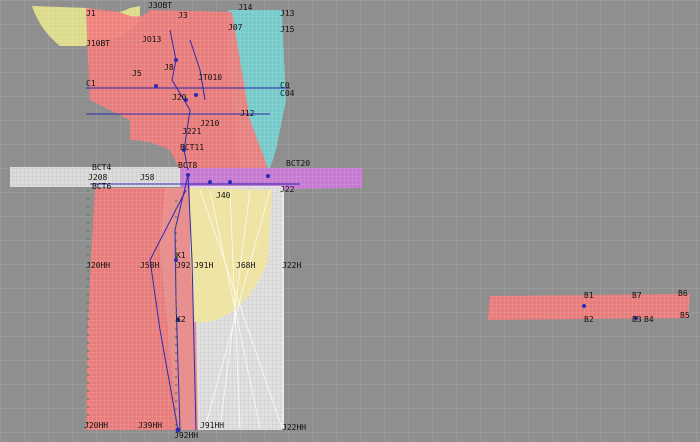 The height and width of the screenshot is (442, 700). Describe the element at coordinates (203, 265) in the screenshot. I see `label-j91h: J91H` at that location.